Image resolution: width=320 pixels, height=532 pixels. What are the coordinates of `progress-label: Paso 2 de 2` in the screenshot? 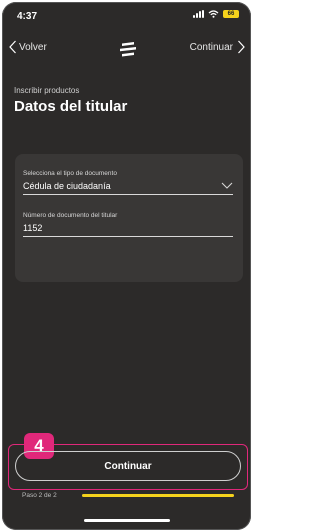 It's located at (39, 495).